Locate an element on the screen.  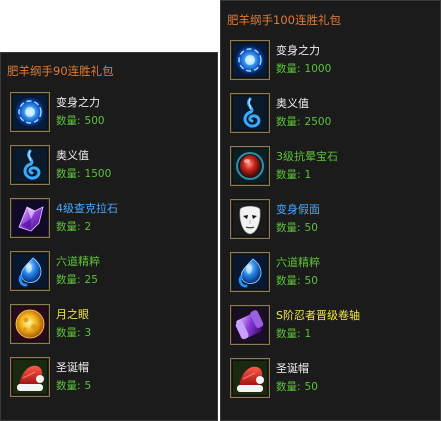
white-mask-icon is located at coordinates (250, 219).